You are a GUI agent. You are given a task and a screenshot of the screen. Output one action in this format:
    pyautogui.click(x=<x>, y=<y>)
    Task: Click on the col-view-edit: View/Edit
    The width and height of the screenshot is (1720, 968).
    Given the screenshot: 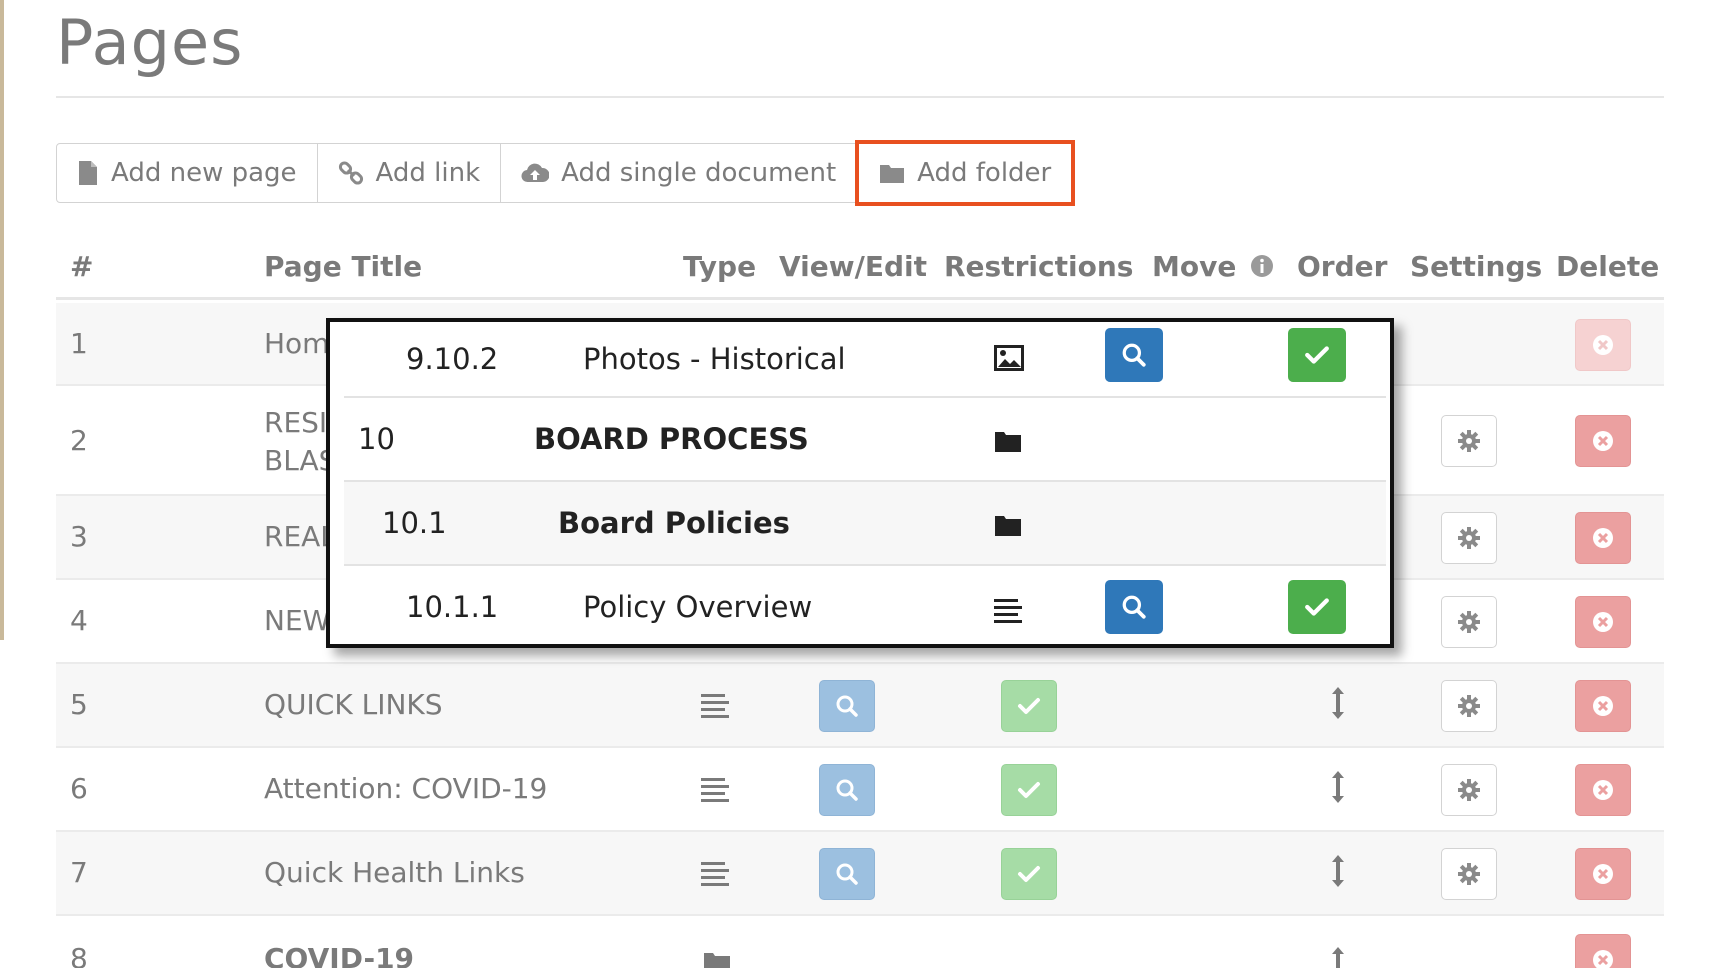 What is the action you would take?
    pyautogui.click(x=853, y=266)
    